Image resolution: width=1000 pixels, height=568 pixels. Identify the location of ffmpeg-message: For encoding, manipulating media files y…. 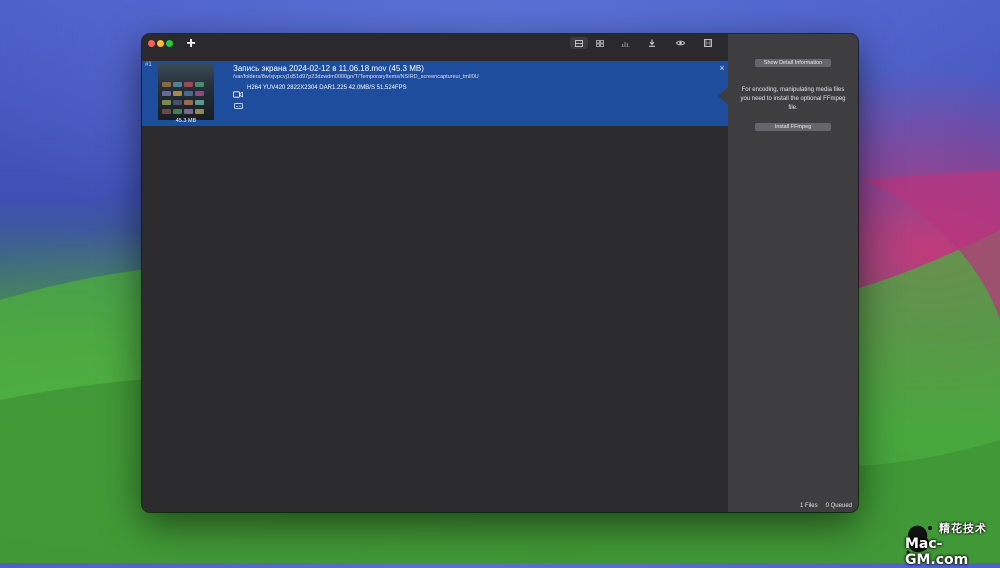
(793, 99).